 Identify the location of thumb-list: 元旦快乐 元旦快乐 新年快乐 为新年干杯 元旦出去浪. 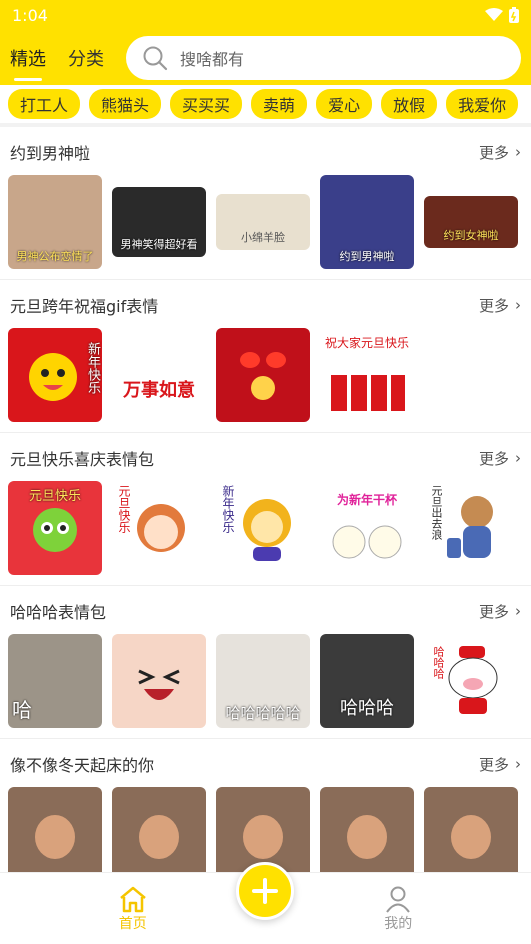
(265, 528).